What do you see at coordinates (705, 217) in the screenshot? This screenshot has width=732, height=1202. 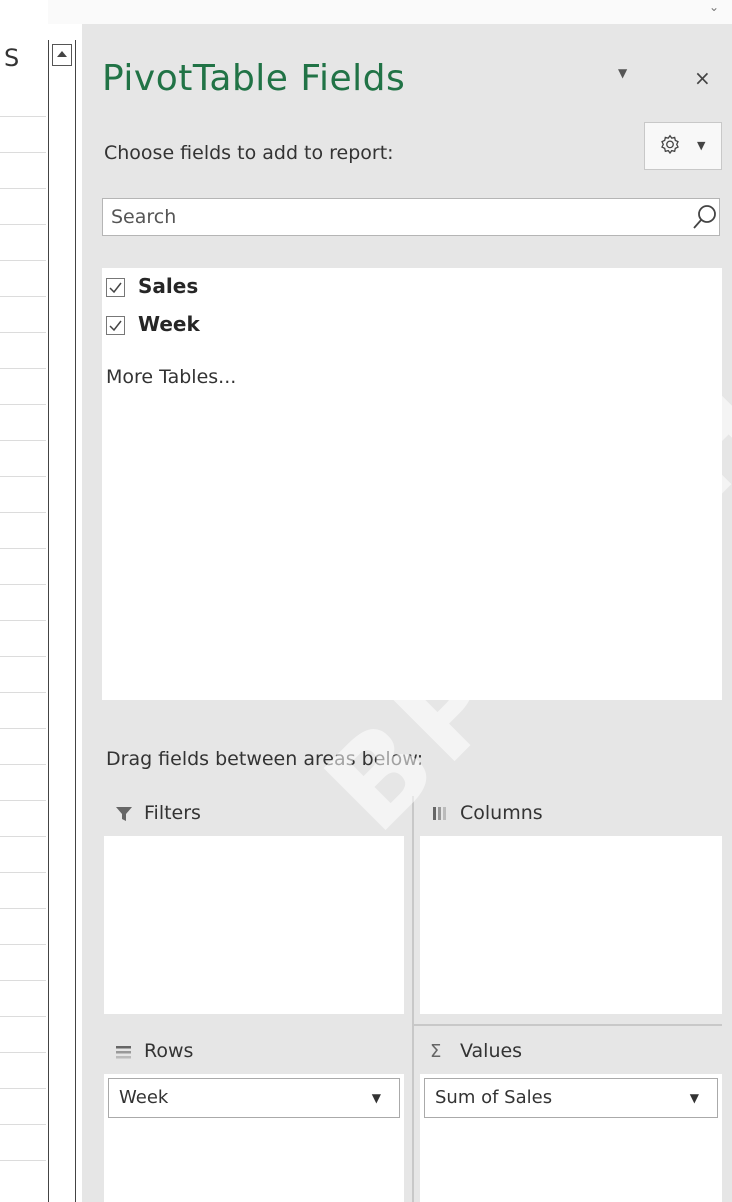 I see `search-icon` at bounding box center [705, 217].